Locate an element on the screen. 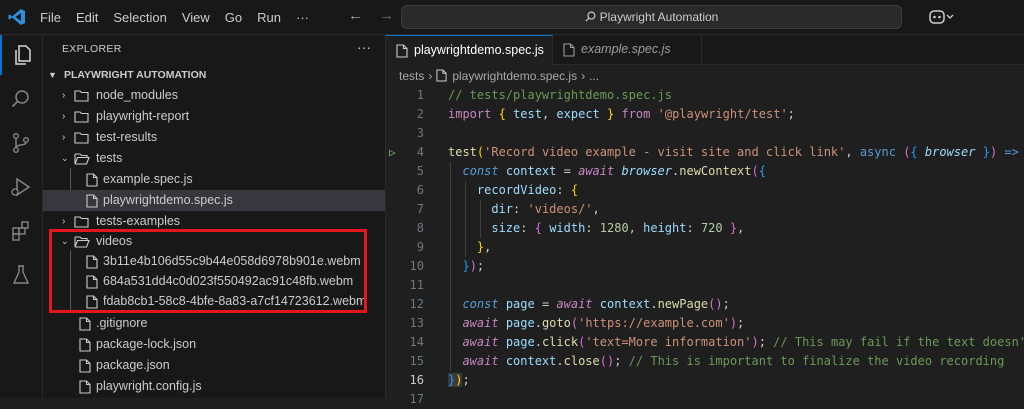 The height and width of the screenshot is (409, 1024). code-line-6: recordVideo: { is located at coordinates (527, 190).